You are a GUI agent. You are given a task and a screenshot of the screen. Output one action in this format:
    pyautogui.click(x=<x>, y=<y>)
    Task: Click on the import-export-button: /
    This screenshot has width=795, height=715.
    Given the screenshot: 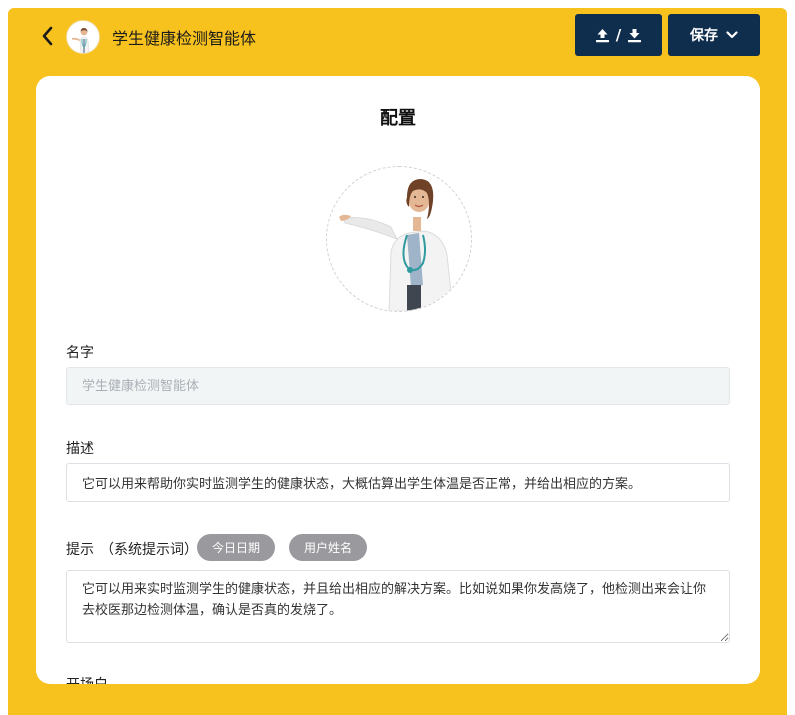 What is the action you would take?
    pyautogui.click(x=618, y=35)
    